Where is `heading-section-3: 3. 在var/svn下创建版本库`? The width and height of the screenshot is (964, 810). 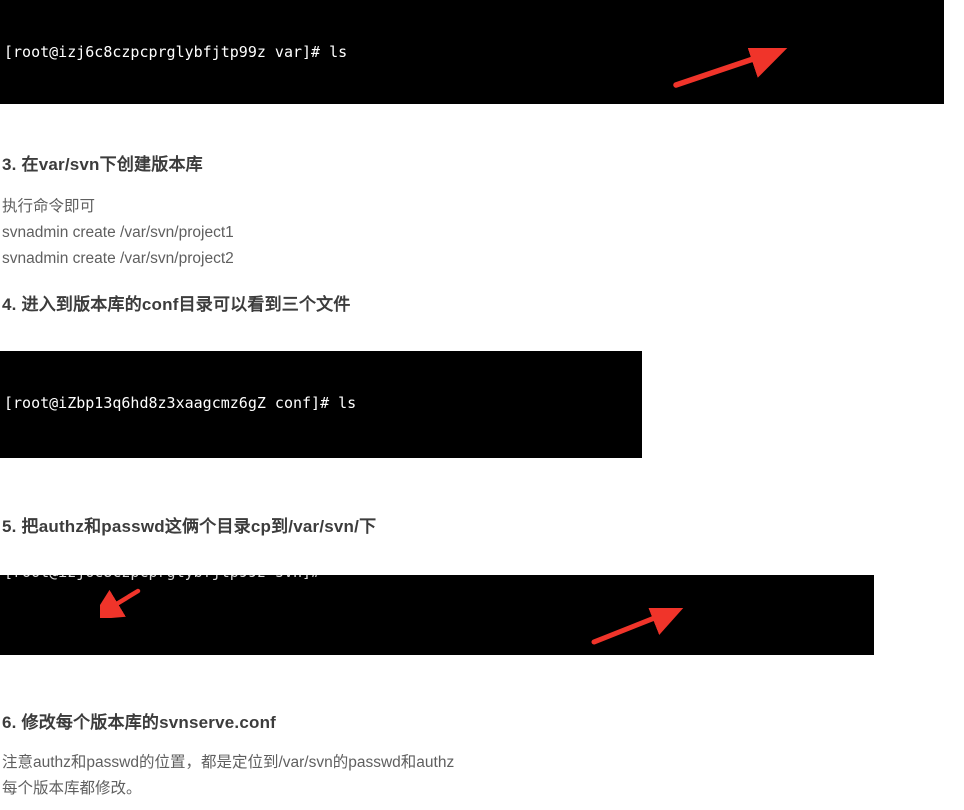
heading-section-3: 3. 在var/svn下创建版本库 is located at coordinates (102, 164).